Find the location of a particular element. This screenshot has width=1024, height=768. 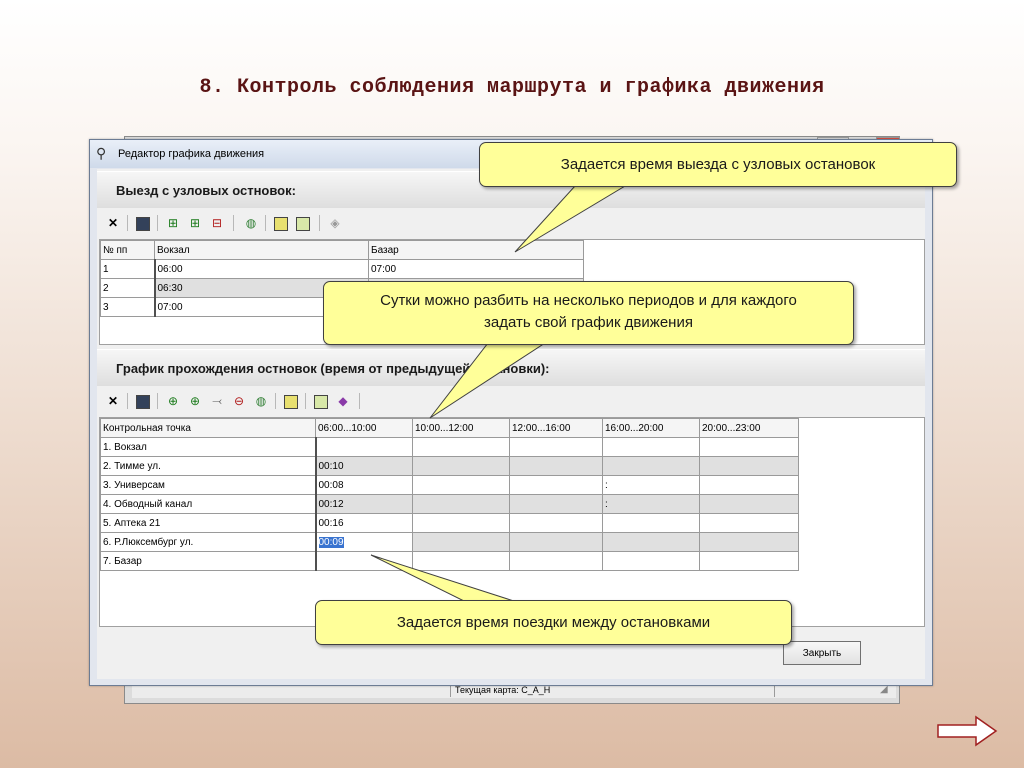

column-header: 12:00...16:00 is located at coordinates (556, 428).